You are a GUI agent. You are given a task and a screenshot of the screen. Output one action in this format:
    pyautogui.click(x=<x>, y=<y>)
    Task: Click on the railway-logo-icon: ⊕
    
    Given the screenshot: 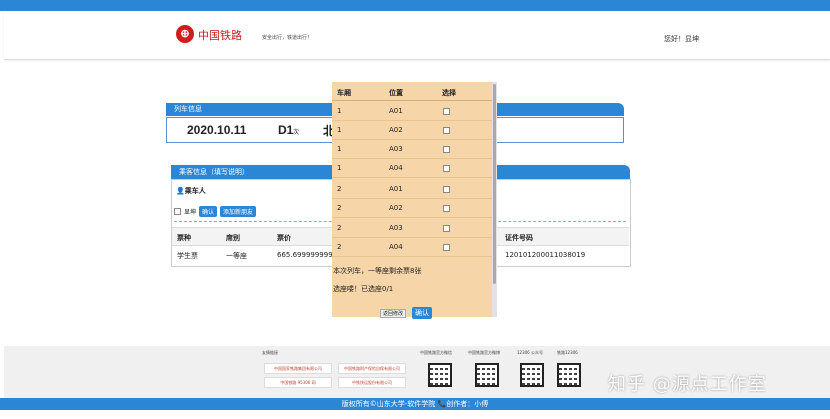 What is the action you would take?
    pyautogui.click(x=185, y=34)
    